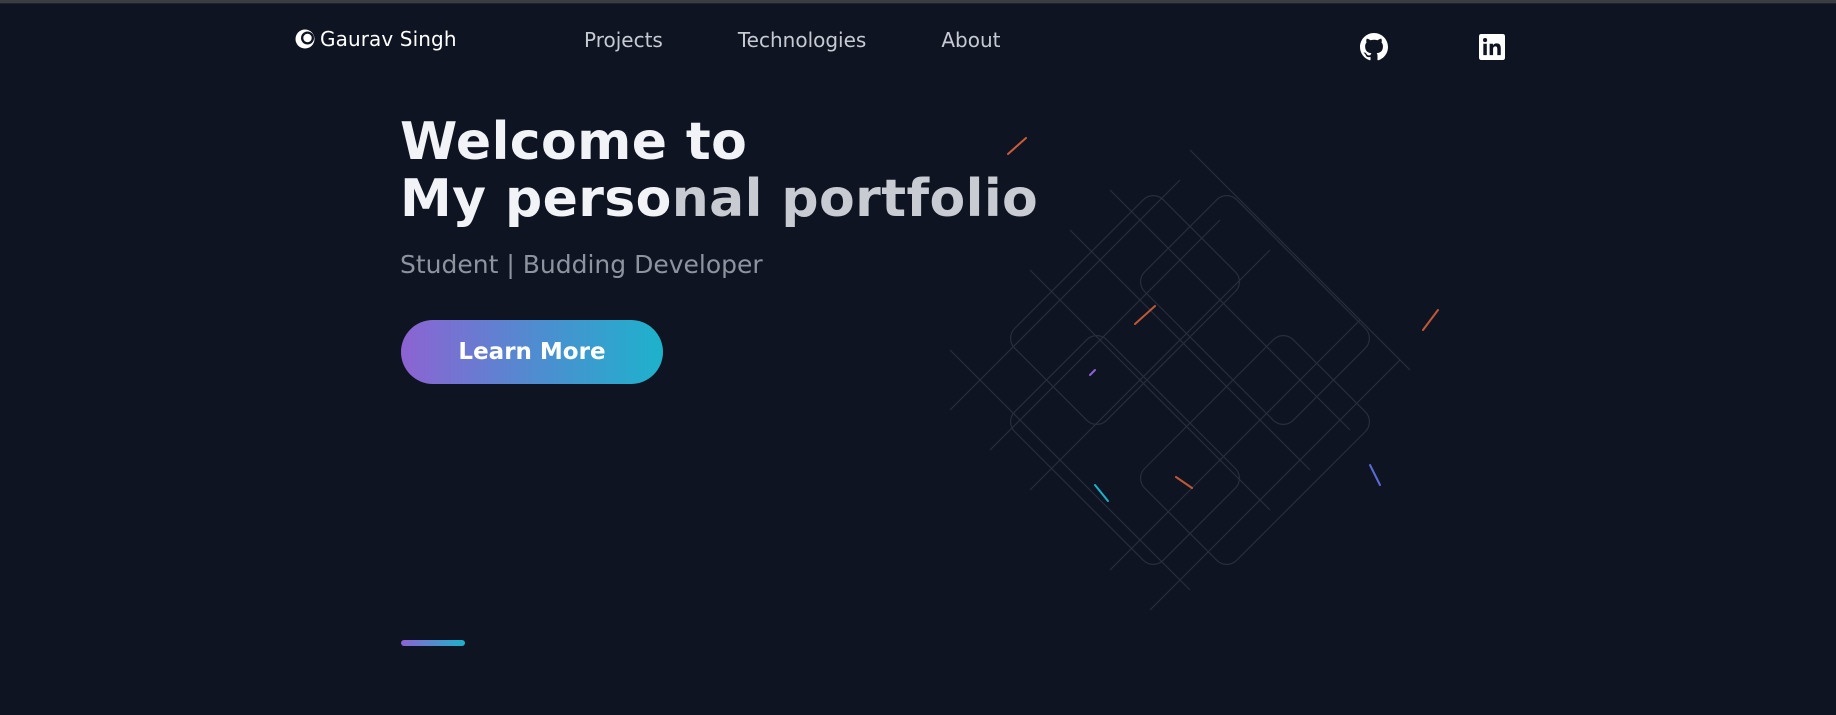 The width and height of the screenshot is (1836, 715). I want to click on hero-title-line2: My personal portfolio, so click(719, 199).